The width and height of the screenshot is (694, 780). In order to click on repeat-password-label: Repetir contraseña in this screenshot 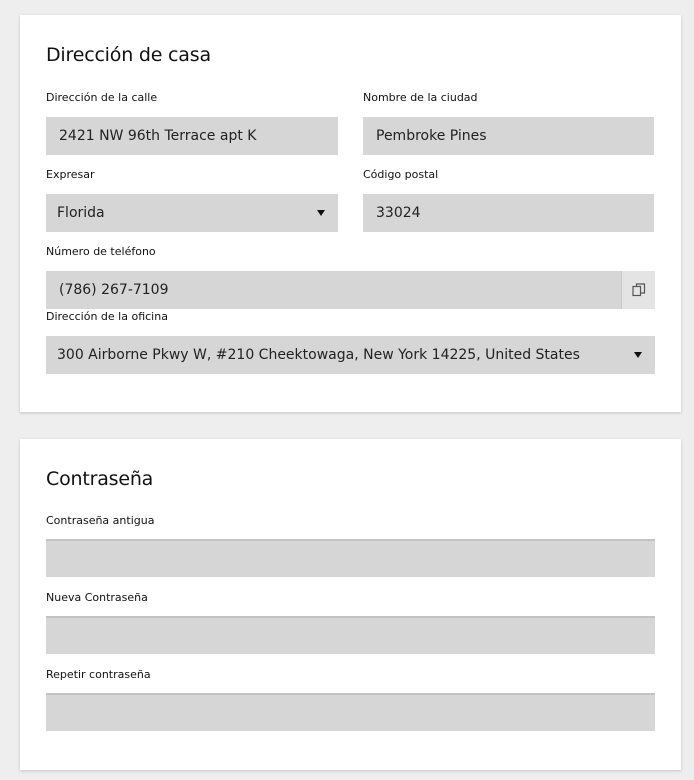, I will do `click(98, 674)`.